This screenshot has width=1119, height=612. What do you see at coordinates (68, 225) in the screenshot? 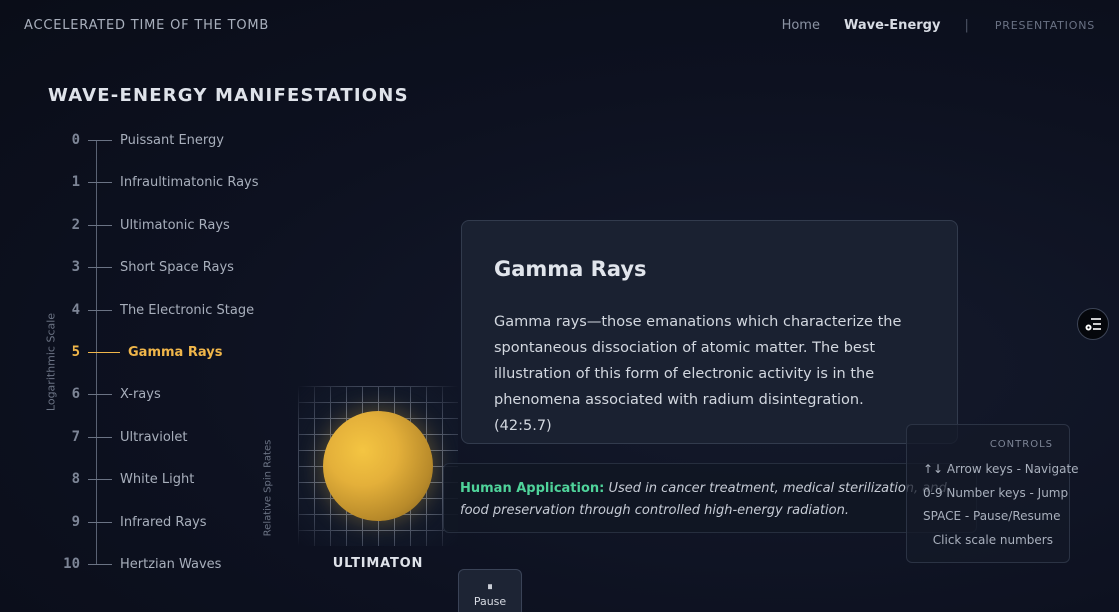
I see `scale-number: 2` at bounding box center [68, 225].